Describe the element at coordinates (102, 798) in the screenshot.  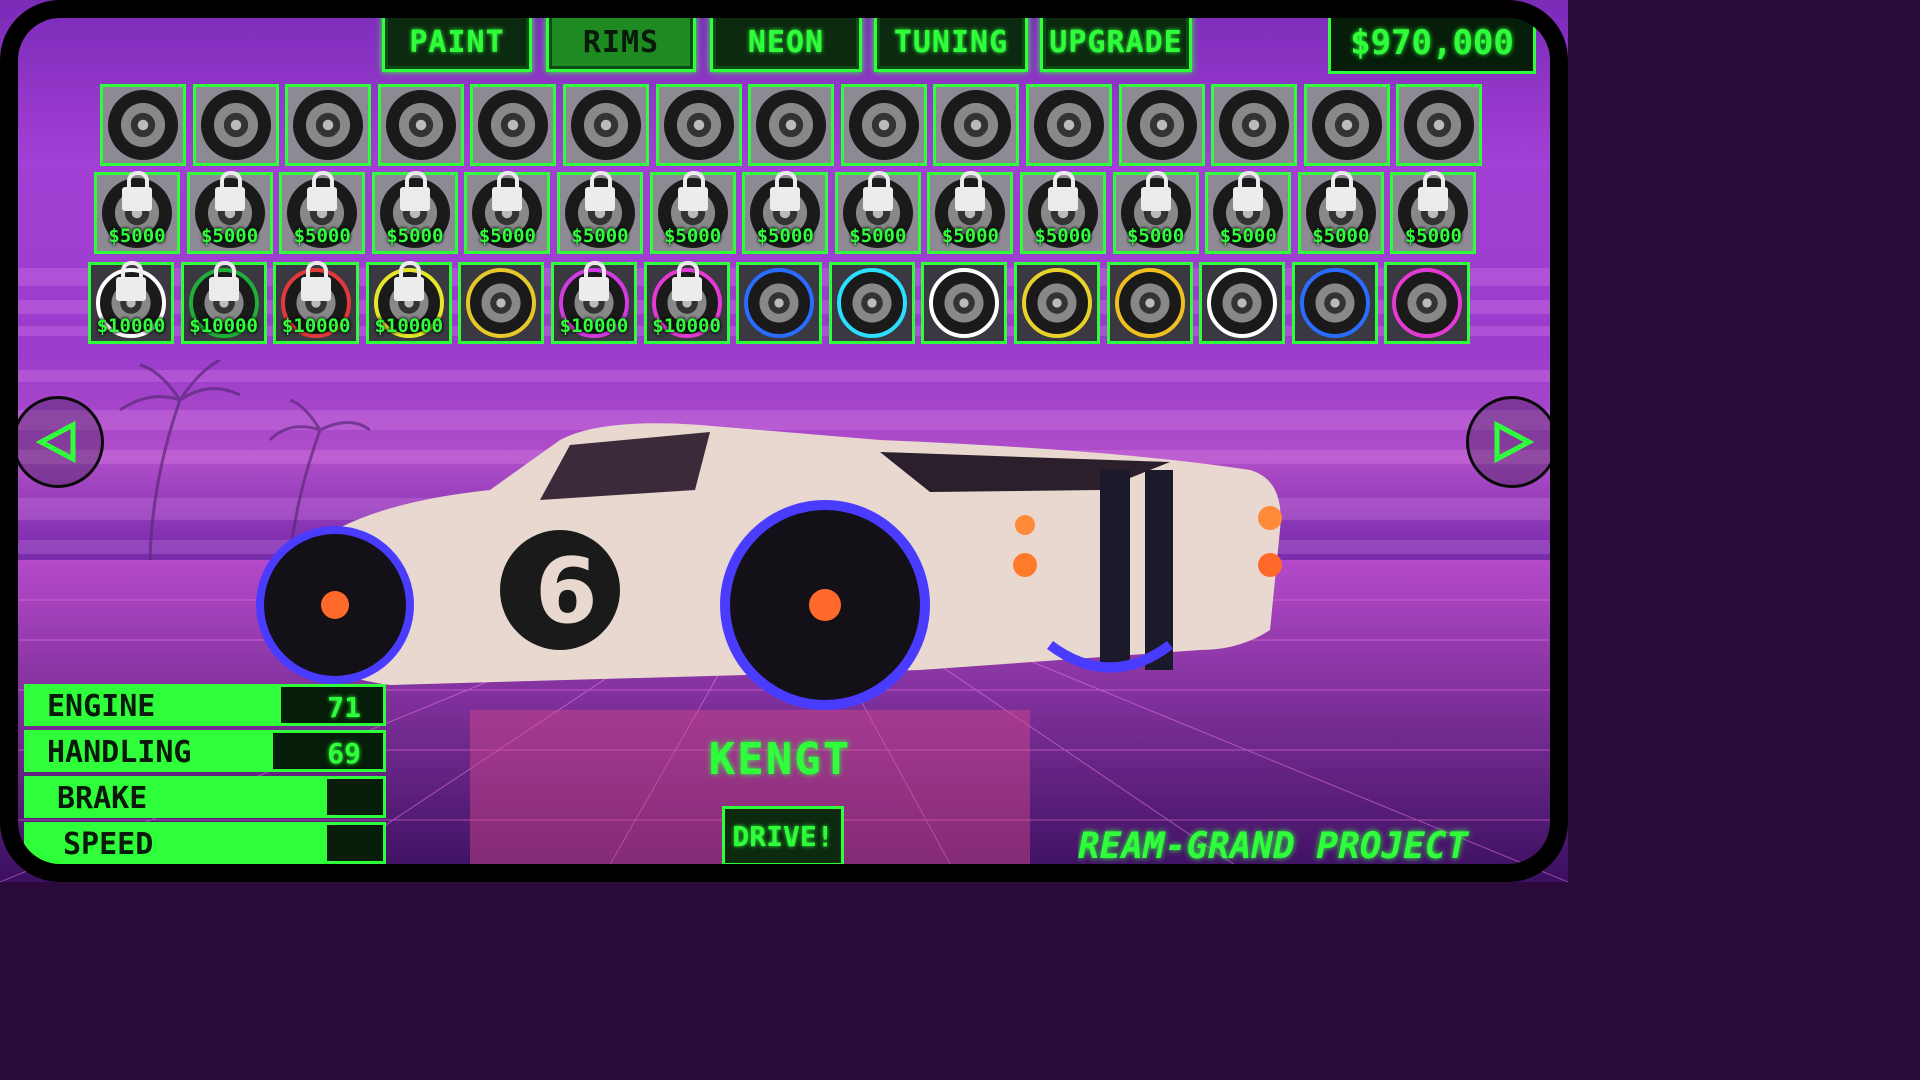
I see `stat-label: BRAKE` at that location.